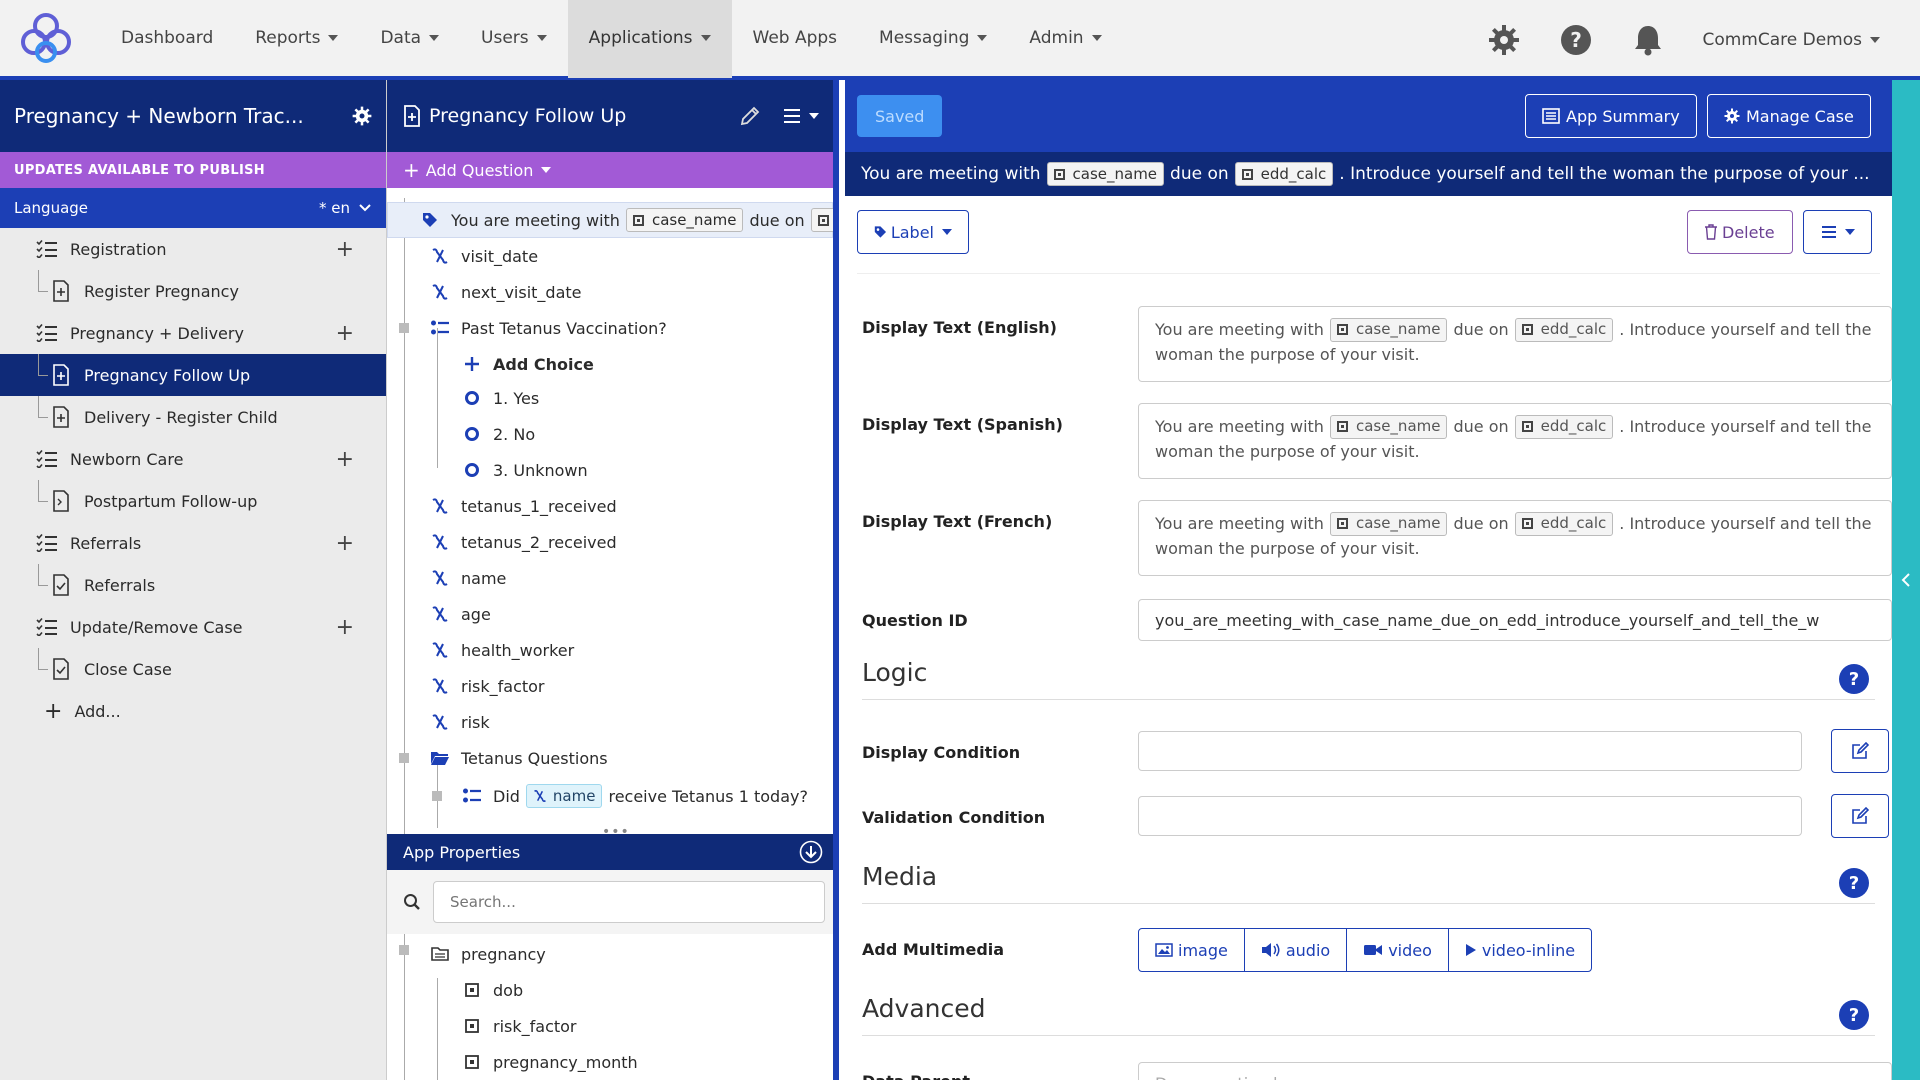 This screenshot has width=1920, height=1080. What do you see at coordinates (1906, 580) in the screenshot?
I see `right-panel-toggle` at bounding box center [1906, 580].